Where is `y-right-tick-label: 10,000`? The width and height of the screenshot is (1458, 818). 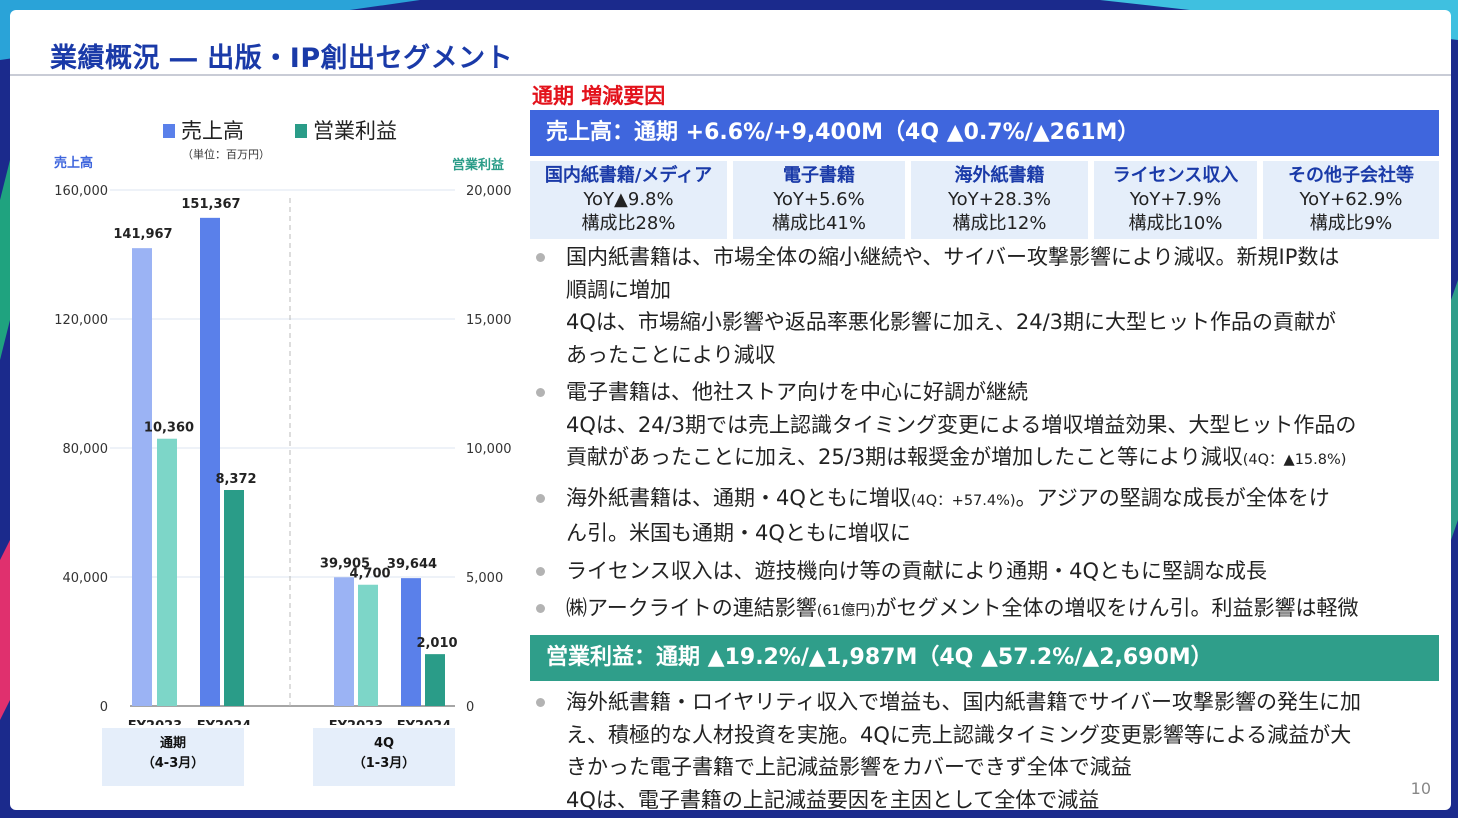
y-right-tick-label: 10,000 is located at coordinates (489, 449).